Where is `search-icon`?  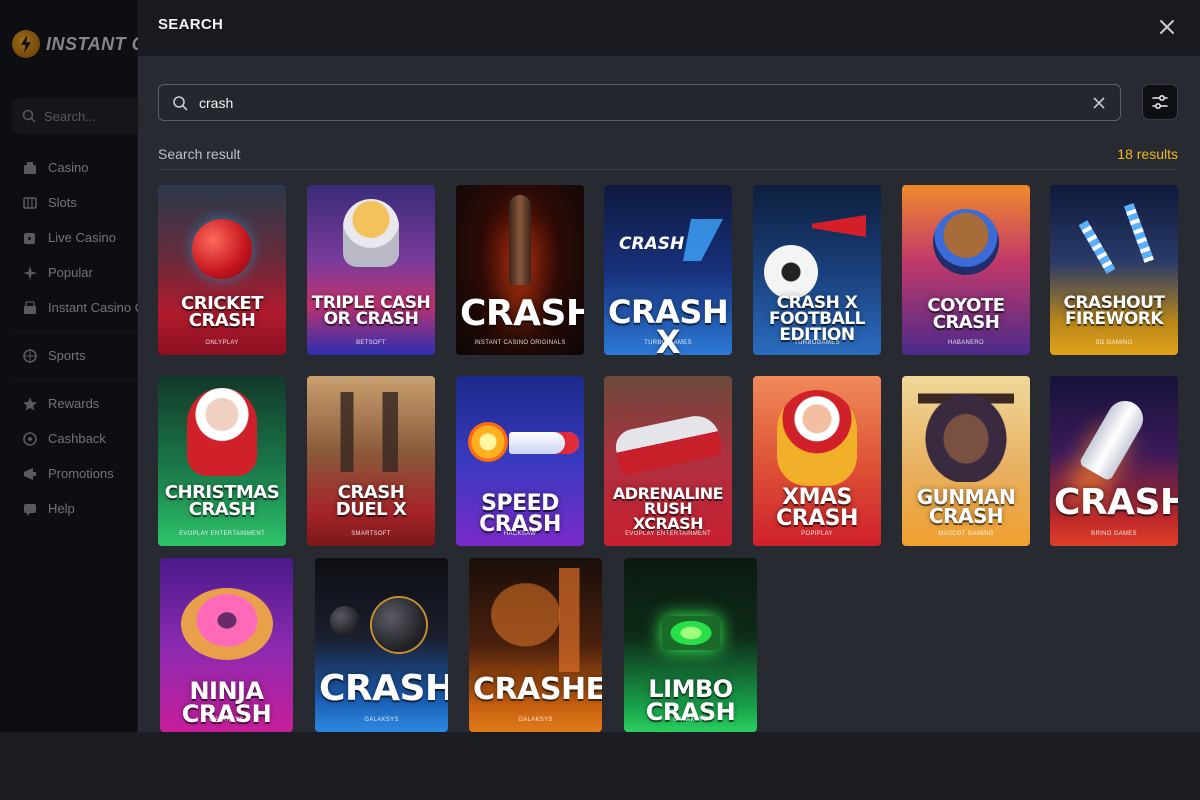
search-icon is located at coordinates (180, 103).